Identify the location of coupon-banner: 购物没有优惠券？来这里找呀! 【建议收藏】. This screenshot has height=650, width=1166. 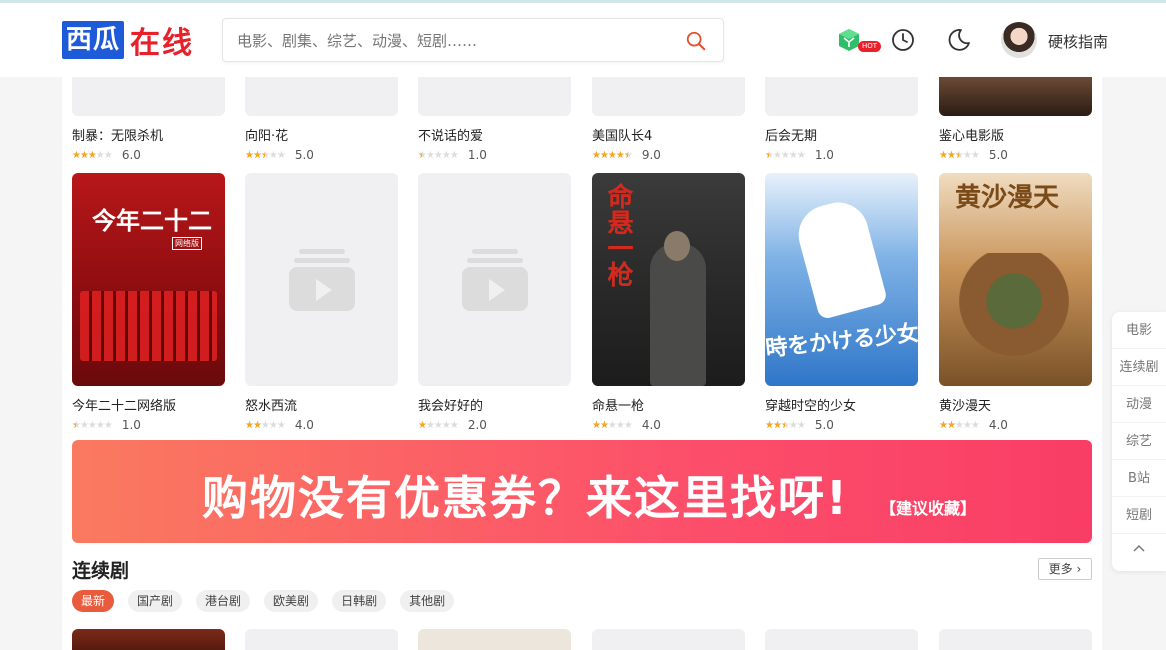
(582, 491).